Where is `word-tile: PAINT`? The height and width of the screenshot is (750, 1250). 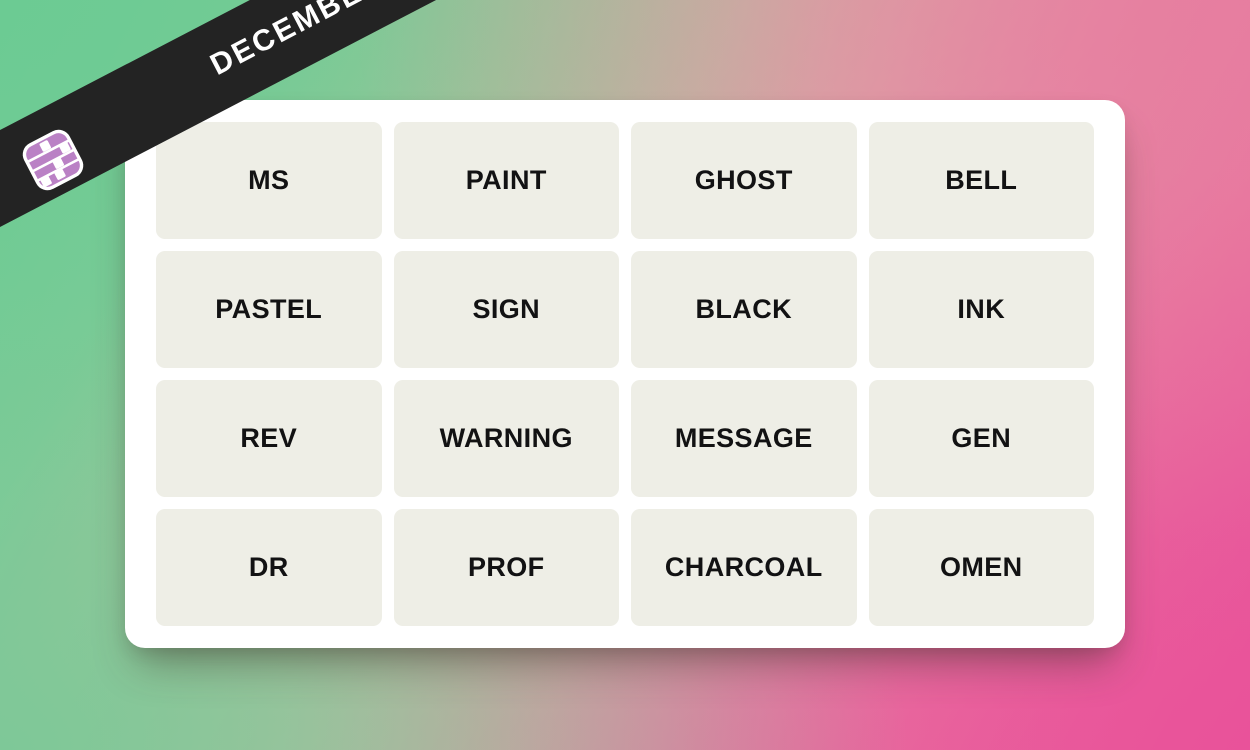 word-tile: PAINT is located at coordinates (506, 180).